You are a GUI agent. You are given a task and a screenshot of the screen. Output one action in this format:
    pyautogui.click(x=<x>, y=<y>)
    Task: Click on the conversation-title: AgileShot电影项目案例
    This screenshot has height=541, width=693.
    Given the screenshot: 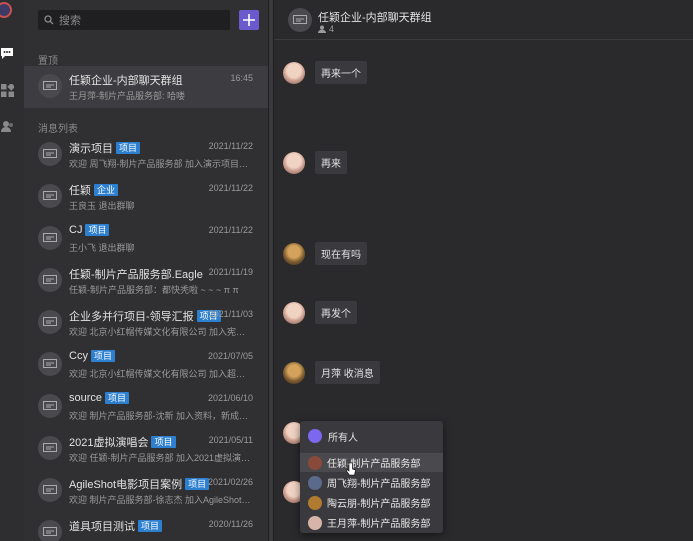 What is the action you would take?
    pyautogui.click(x=126, y=485)
    